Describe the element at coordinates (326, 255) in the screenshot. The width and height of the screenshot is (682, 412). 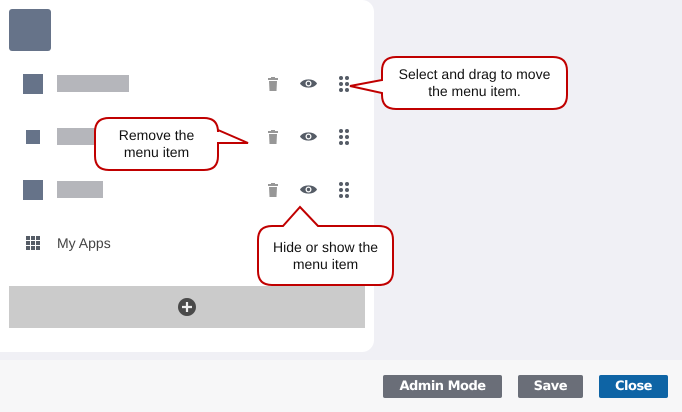
I see `callout-text: Hide or show the menu item` at that location.